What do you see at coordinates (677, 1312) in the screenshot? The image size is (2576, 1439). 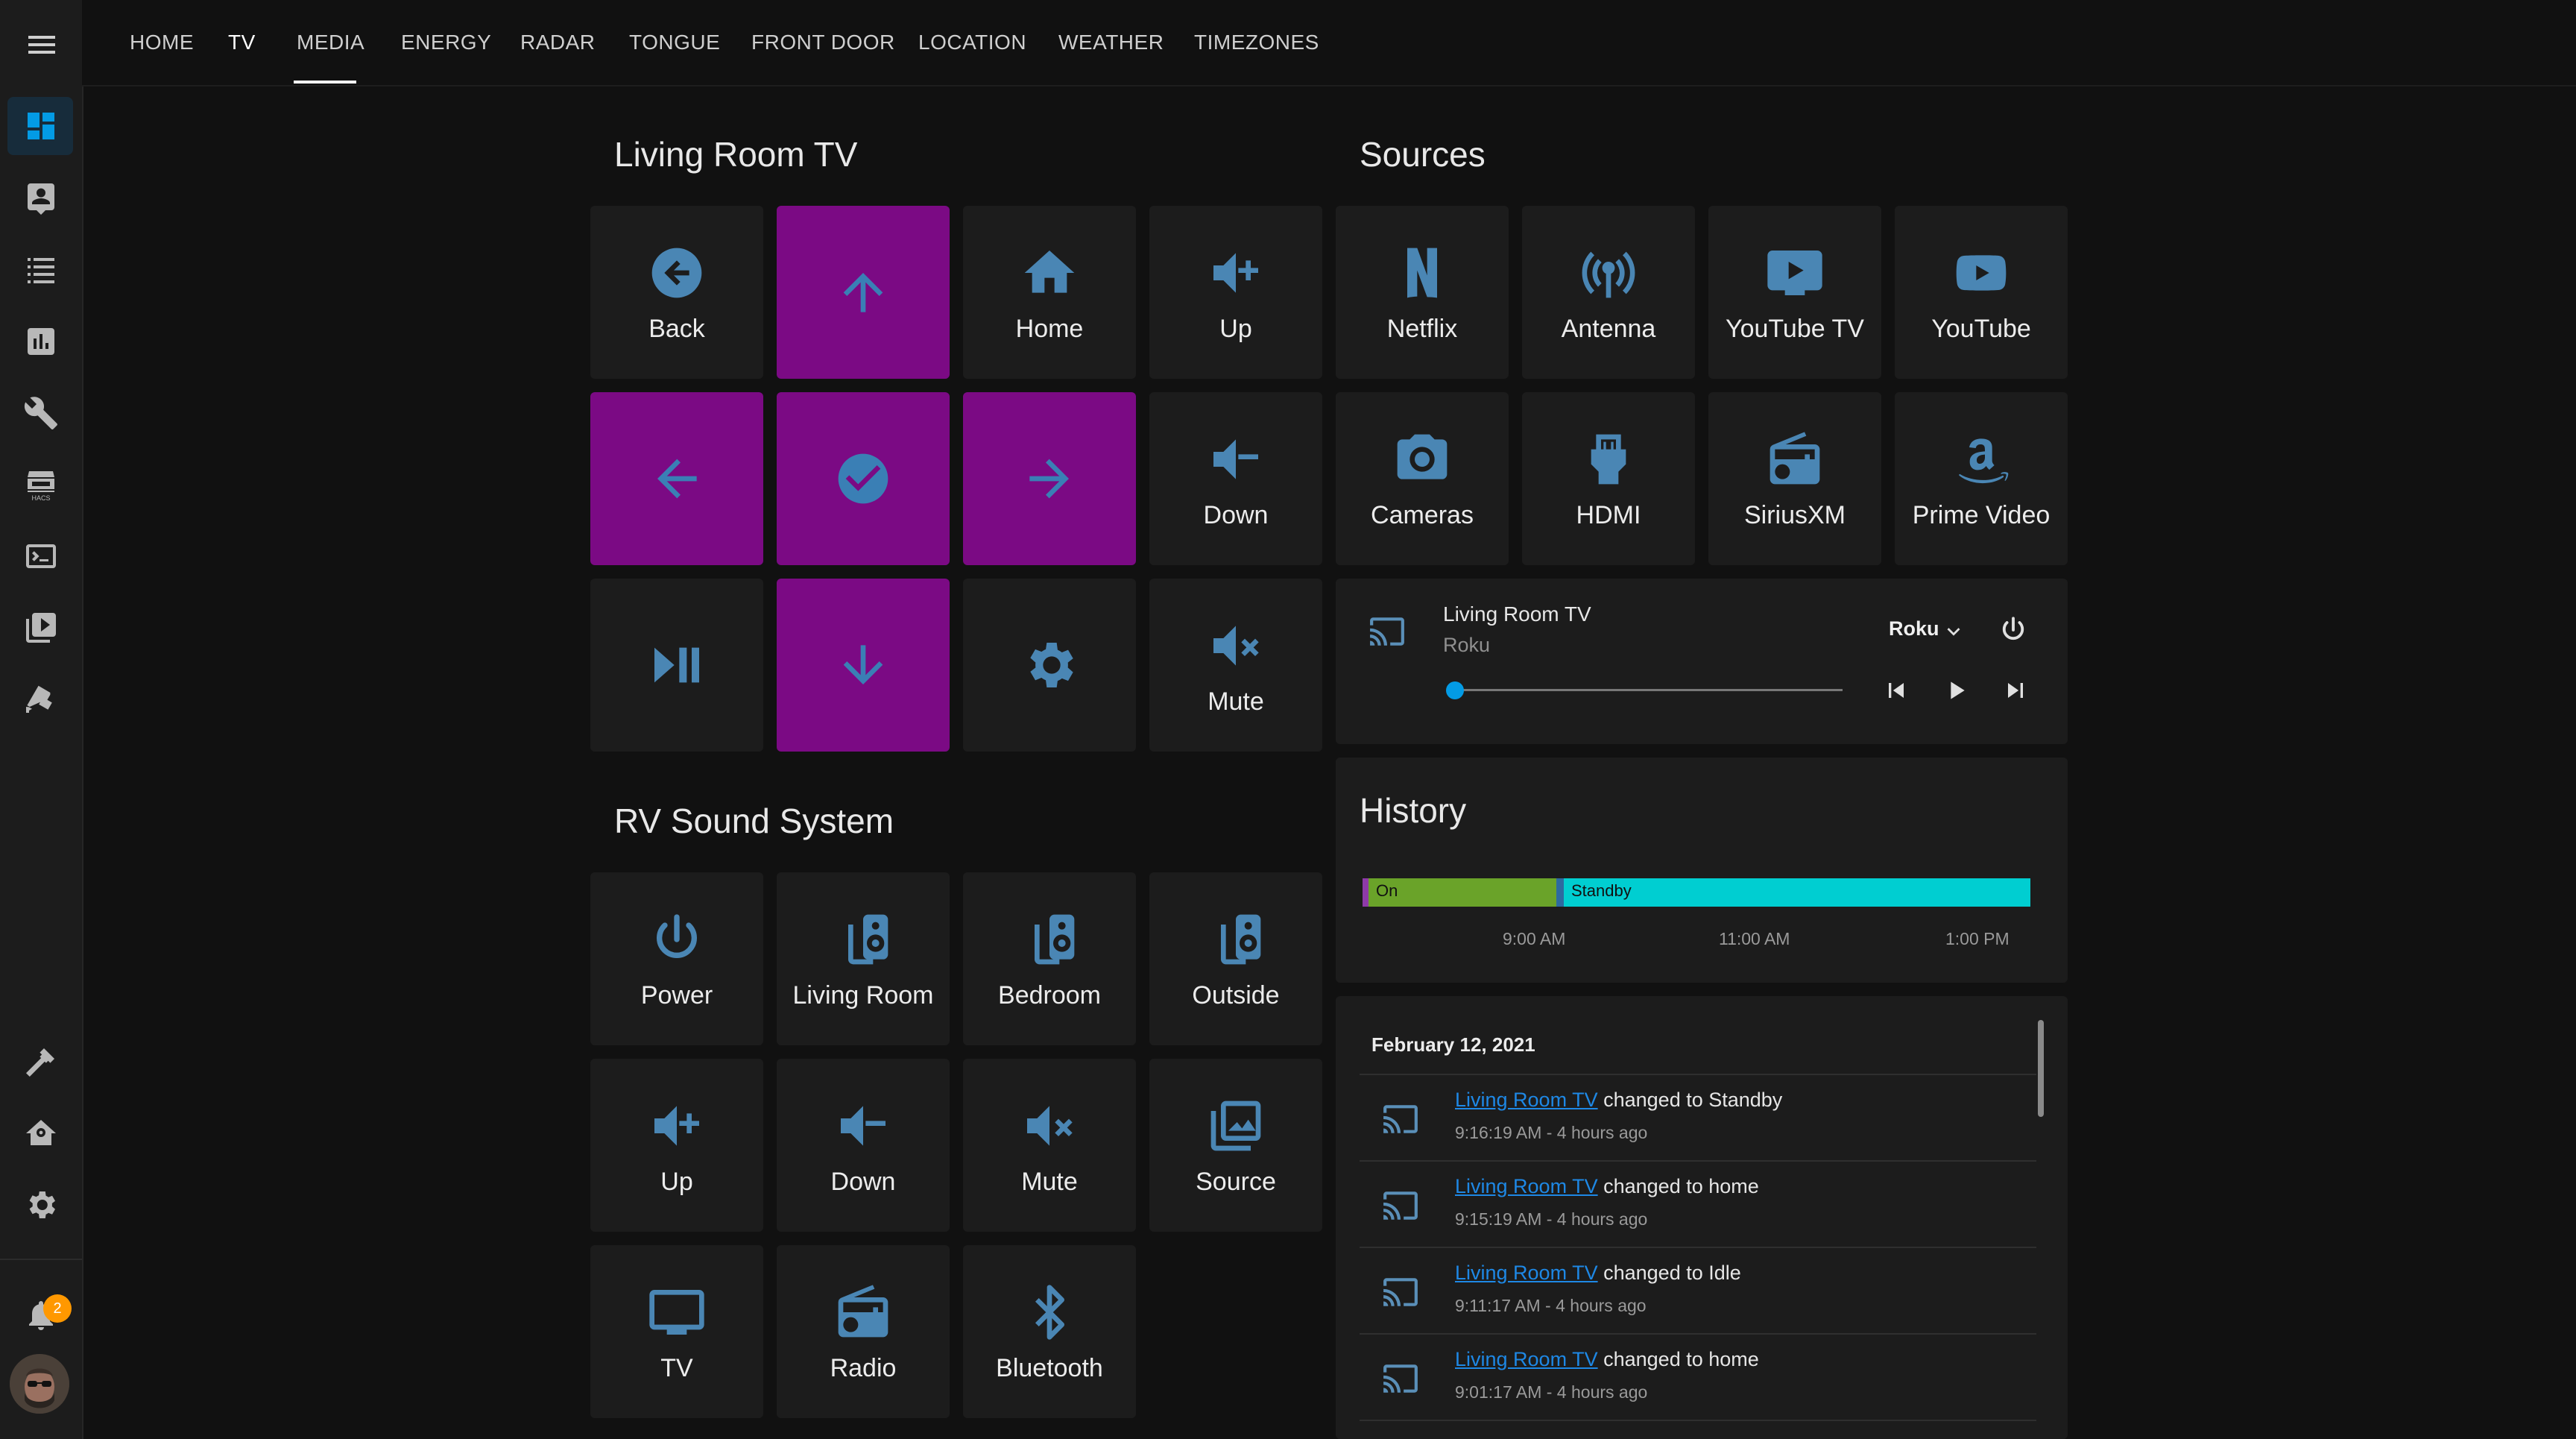 I see `monitor-icon` at bounding box center [677, 1312].